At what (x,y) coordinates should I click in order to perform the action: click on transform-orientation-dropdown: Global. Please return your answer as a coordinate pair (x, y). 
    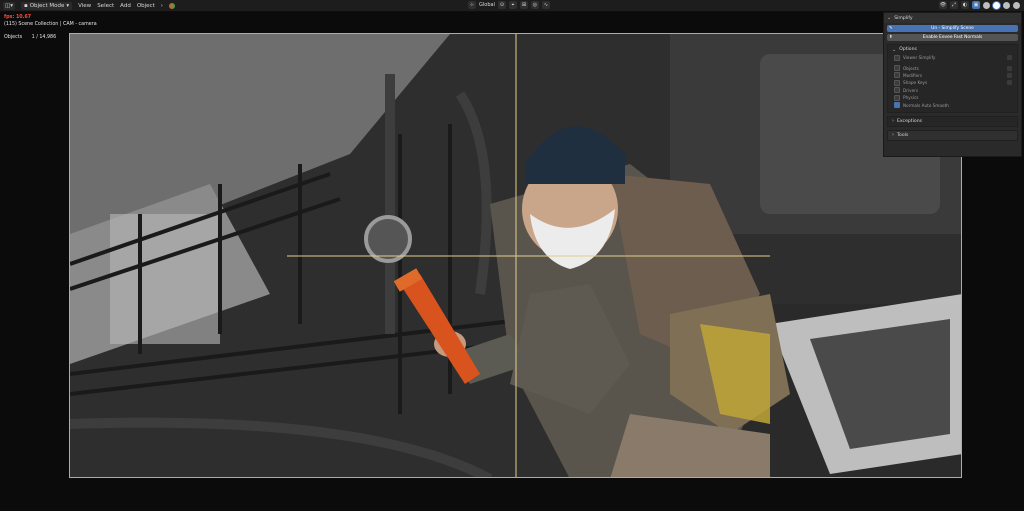
    Looking at the image, I should click on (487, 5).